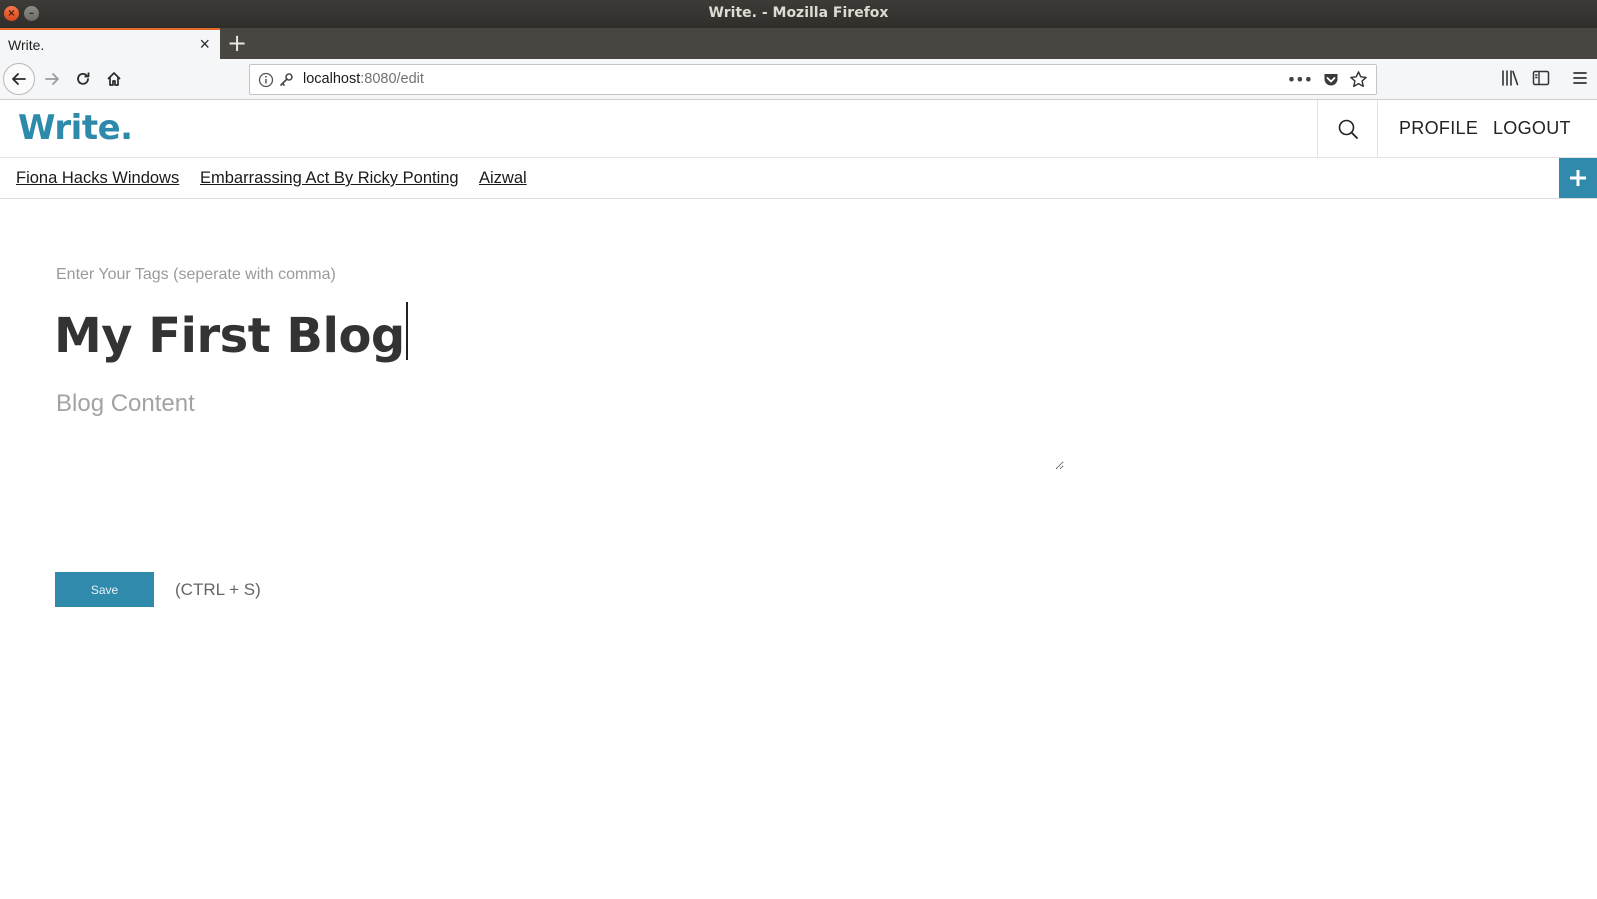  Describe the element at coordinates (1438, 128) in the screenshot. I see `profile-link: PROFILE` at that location.